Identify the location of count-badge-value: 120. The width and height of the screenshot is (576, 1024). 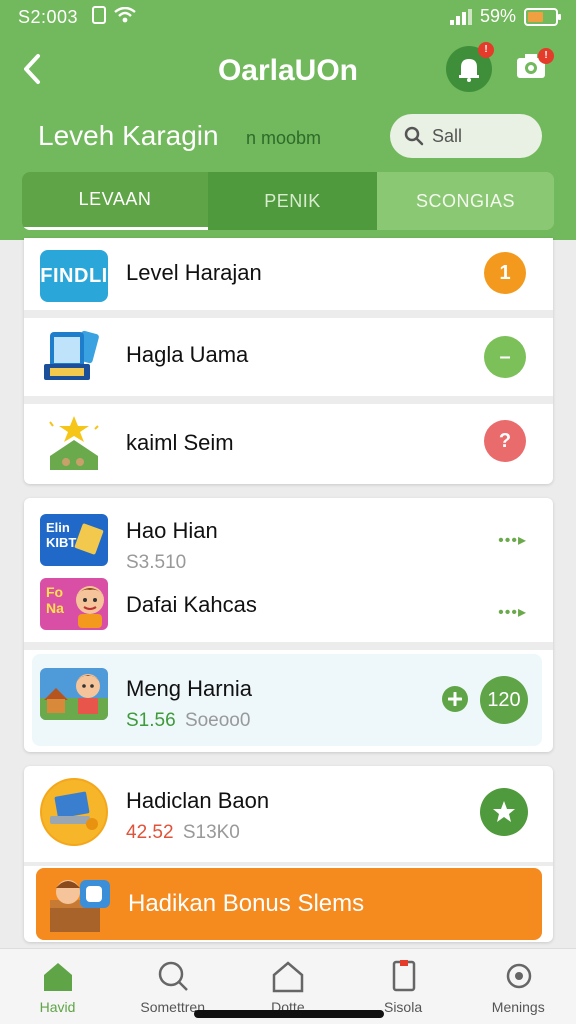
(504, 699).